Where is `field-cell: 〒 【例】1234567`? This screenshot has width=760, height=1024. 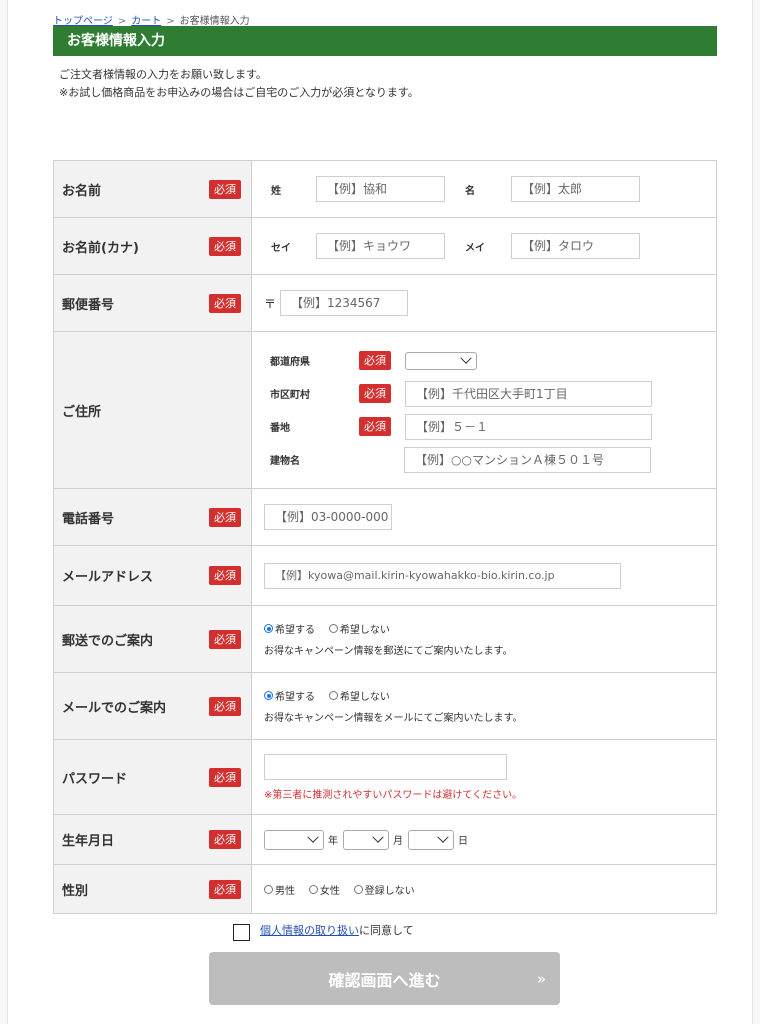
field-cell: 〒 【例】1234567 is located at coordinates (484, 303).